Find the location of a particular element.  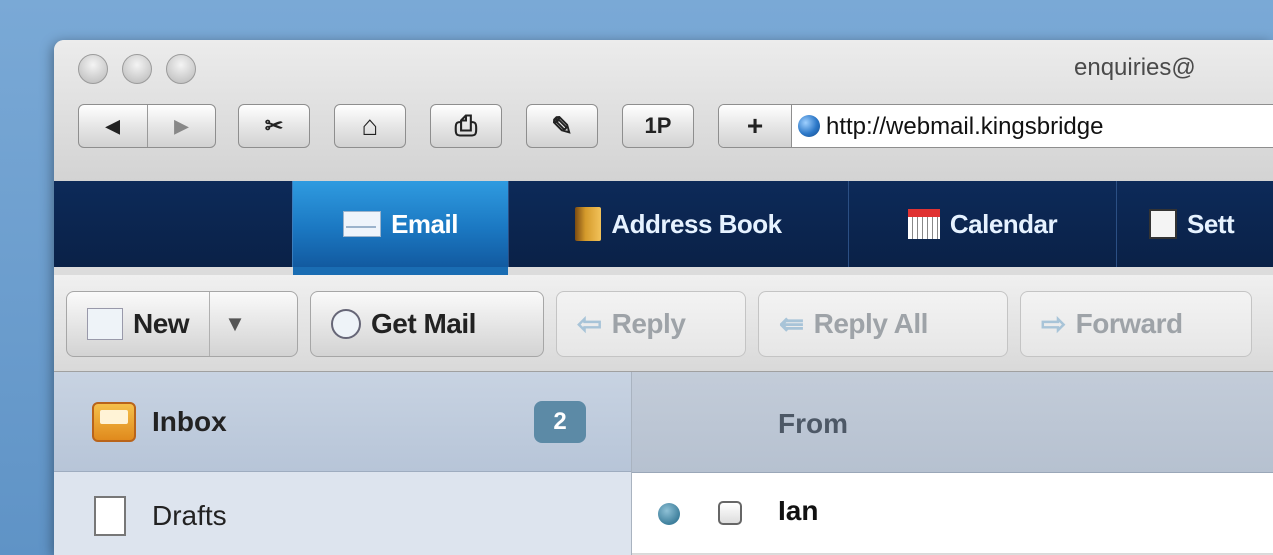

tab-settings: Sett is located at coordinates (1194, 224).